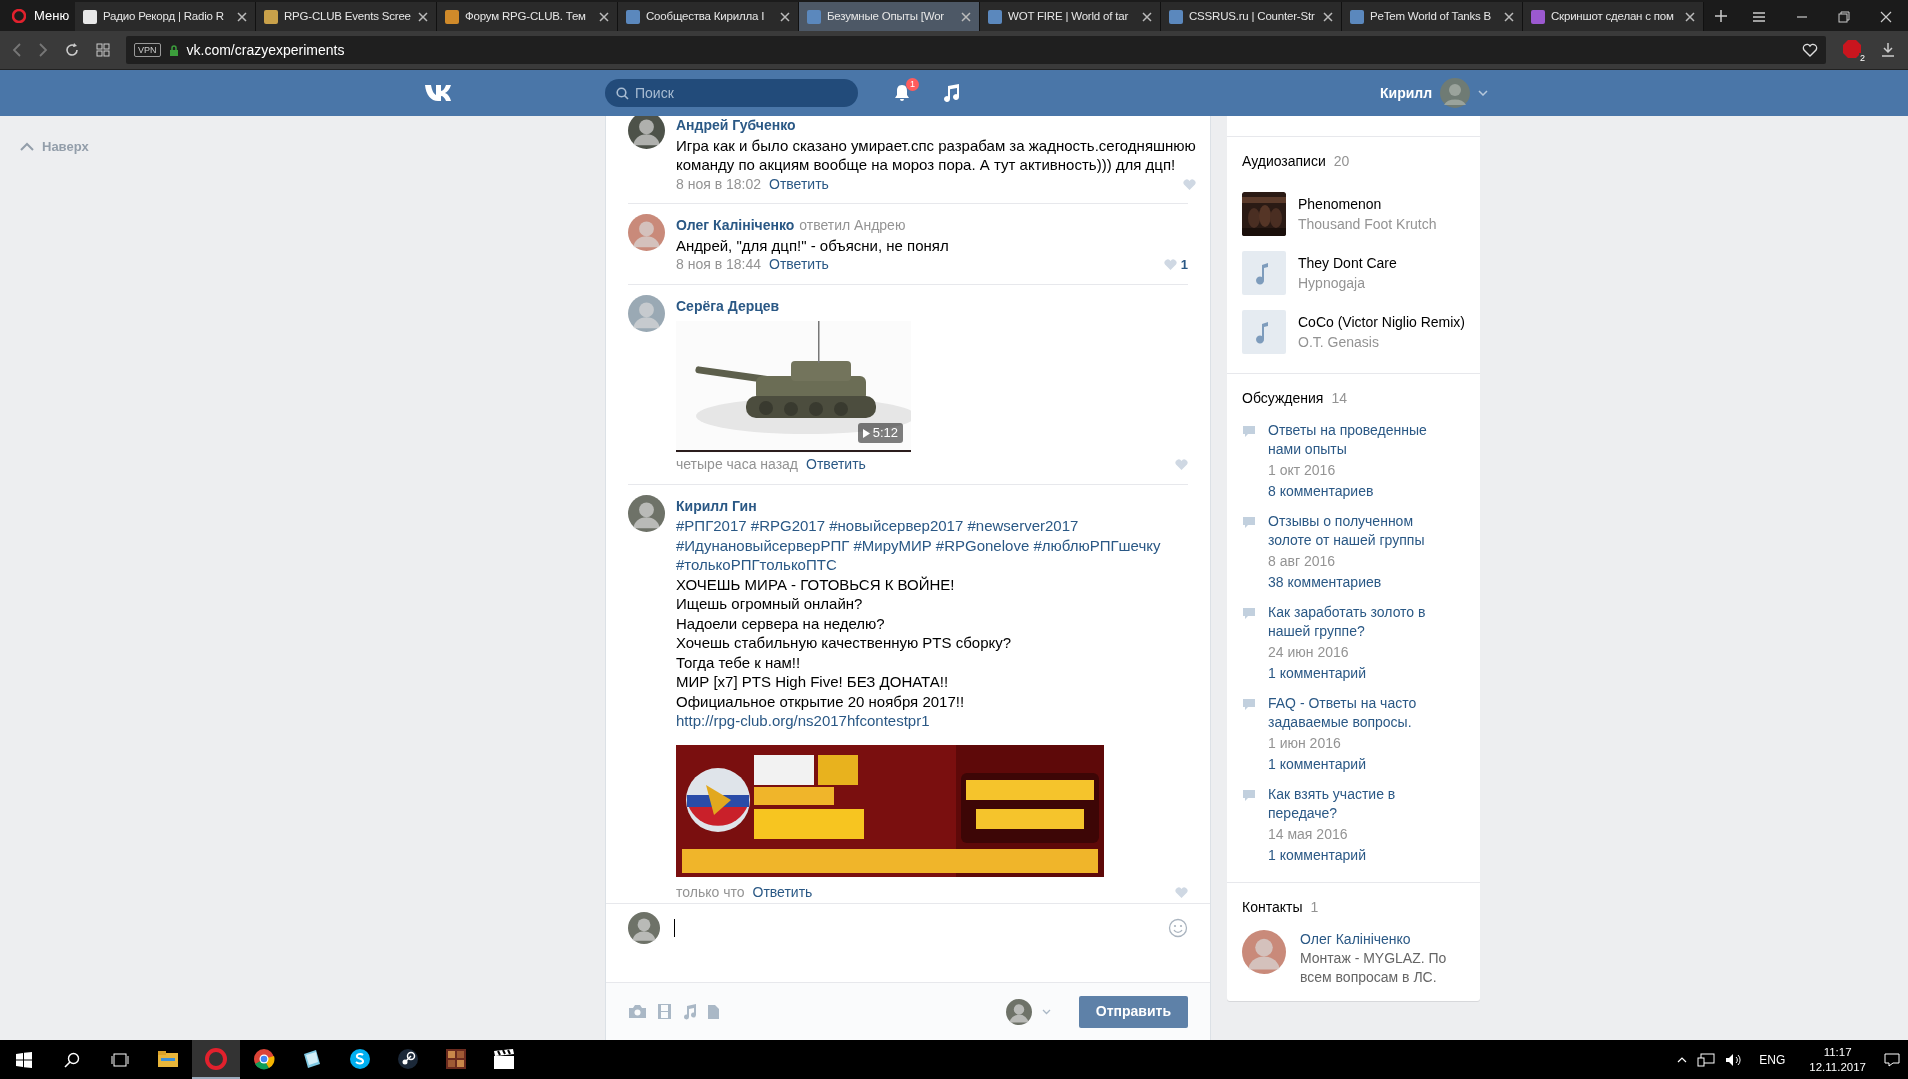 This screenshot has width=1908, height=1079. Describe the element at coordinates (710, 892) in the screenshot. I see `comment-time: только что` at that location.